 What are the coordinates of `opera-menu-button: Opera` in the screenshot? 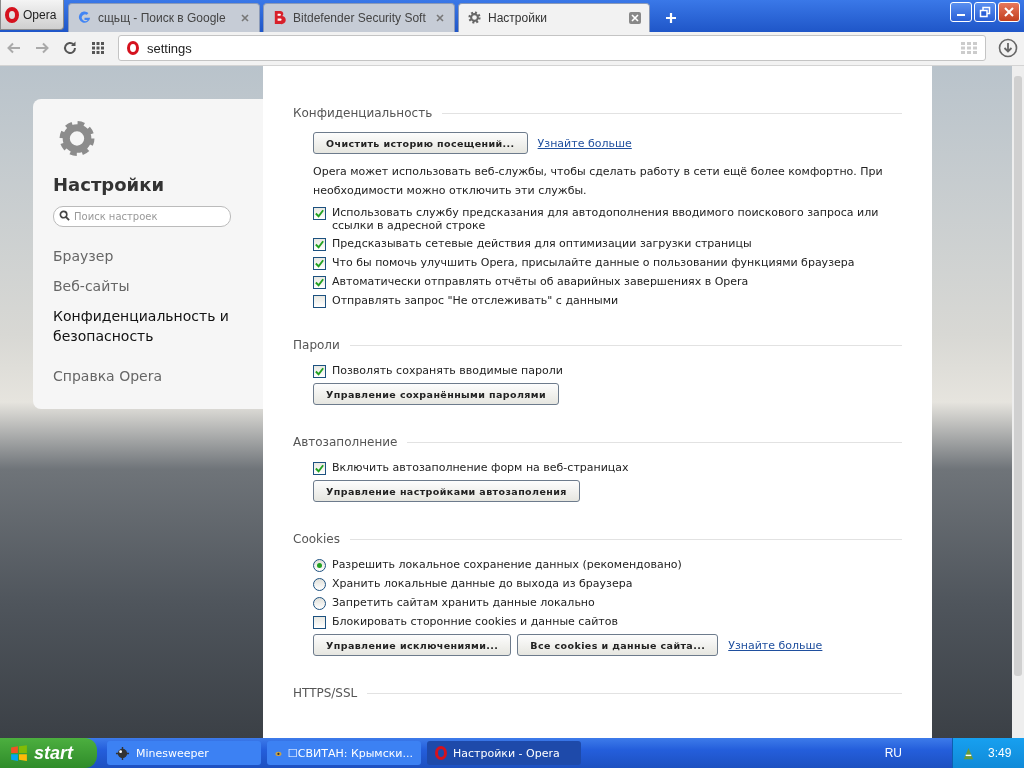 It's located at (32, 15).